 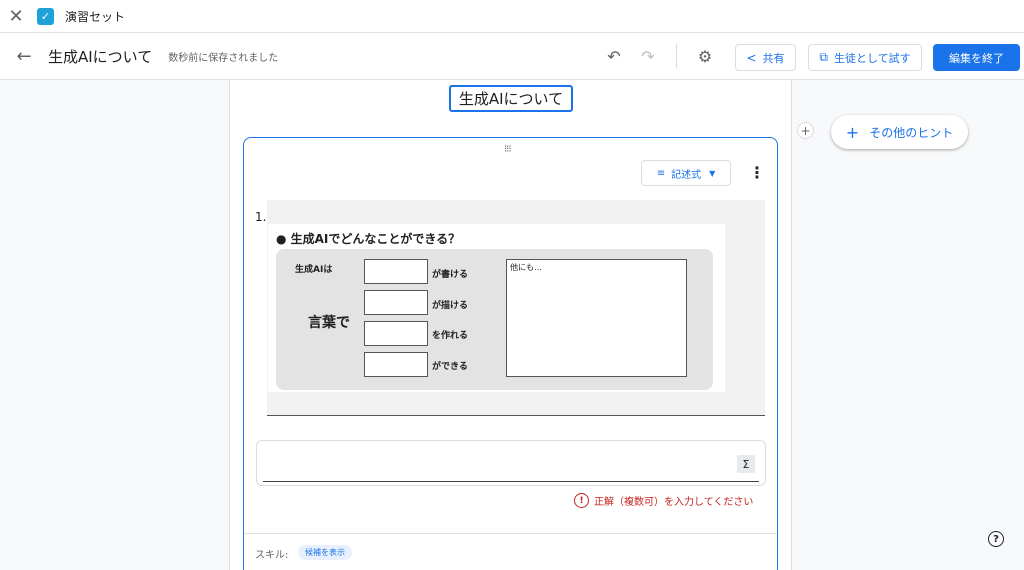 I want to click on save-status: 数秒前に保存されました, so click(x=223, y=58).